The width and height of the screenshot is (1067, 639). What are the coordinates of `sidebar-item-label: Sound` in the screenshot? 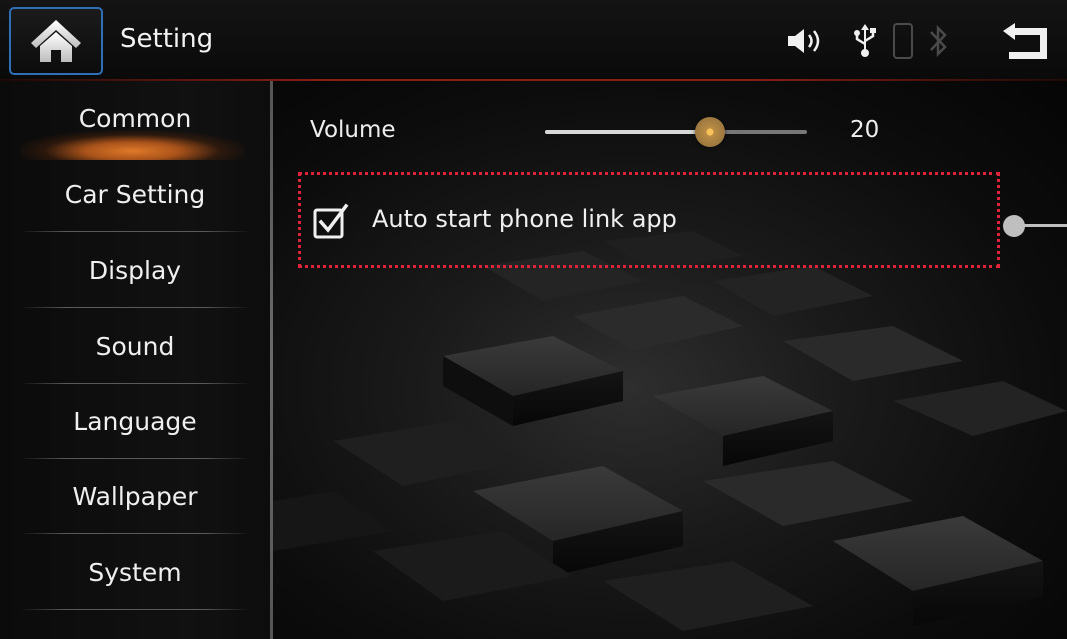 It's located at (135, 346).